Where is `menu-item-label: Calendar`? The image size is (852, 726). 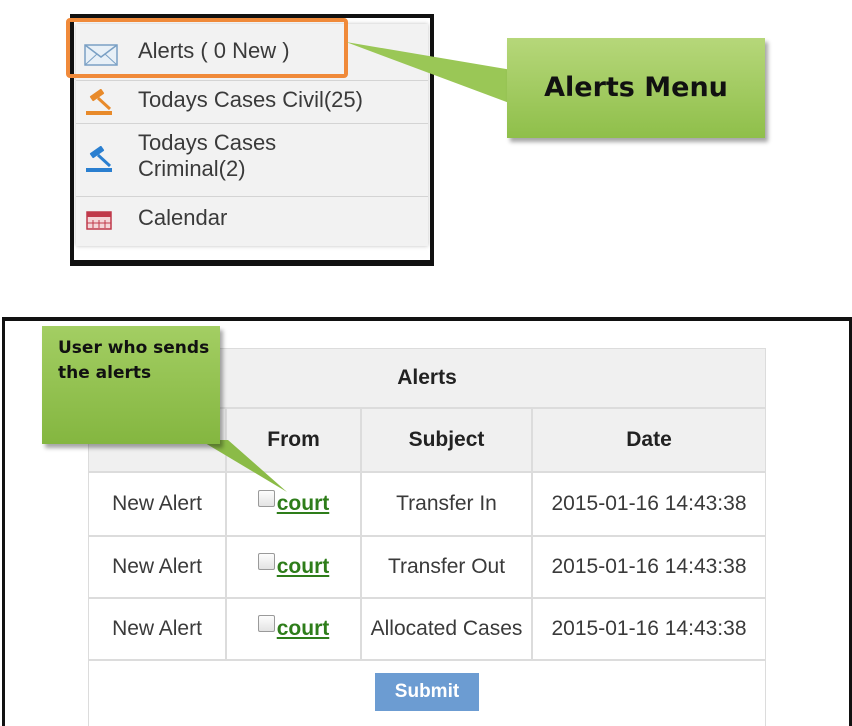
menu-item-label: Calendar is located at coordinates (183, 217).